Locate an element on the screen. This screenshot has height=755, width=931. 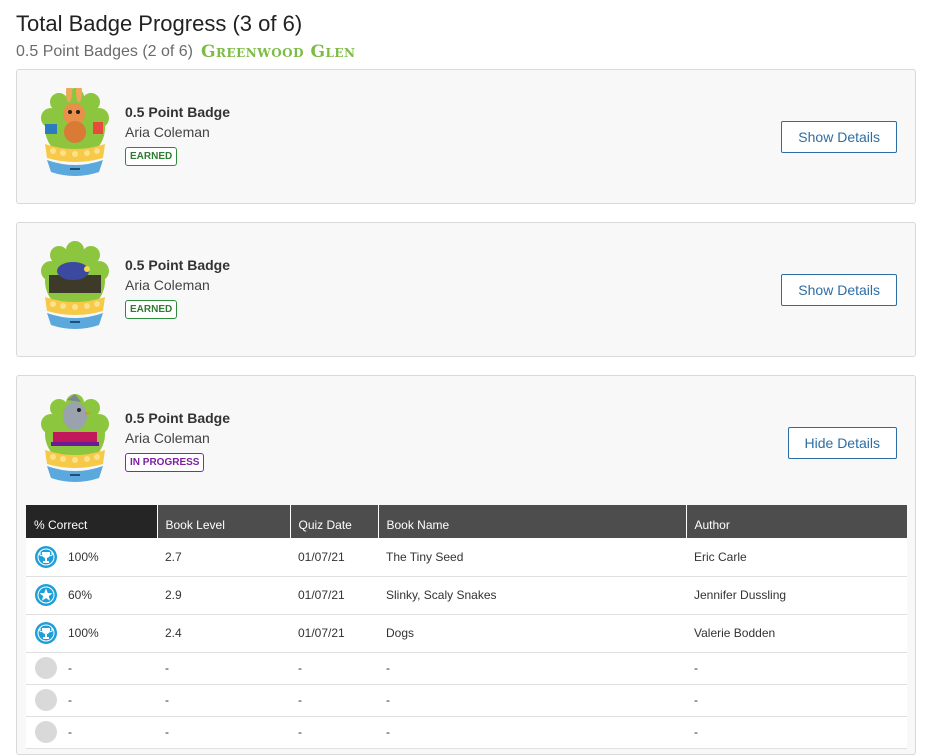
book-name: Dogs is located at coordinates (532, 633).